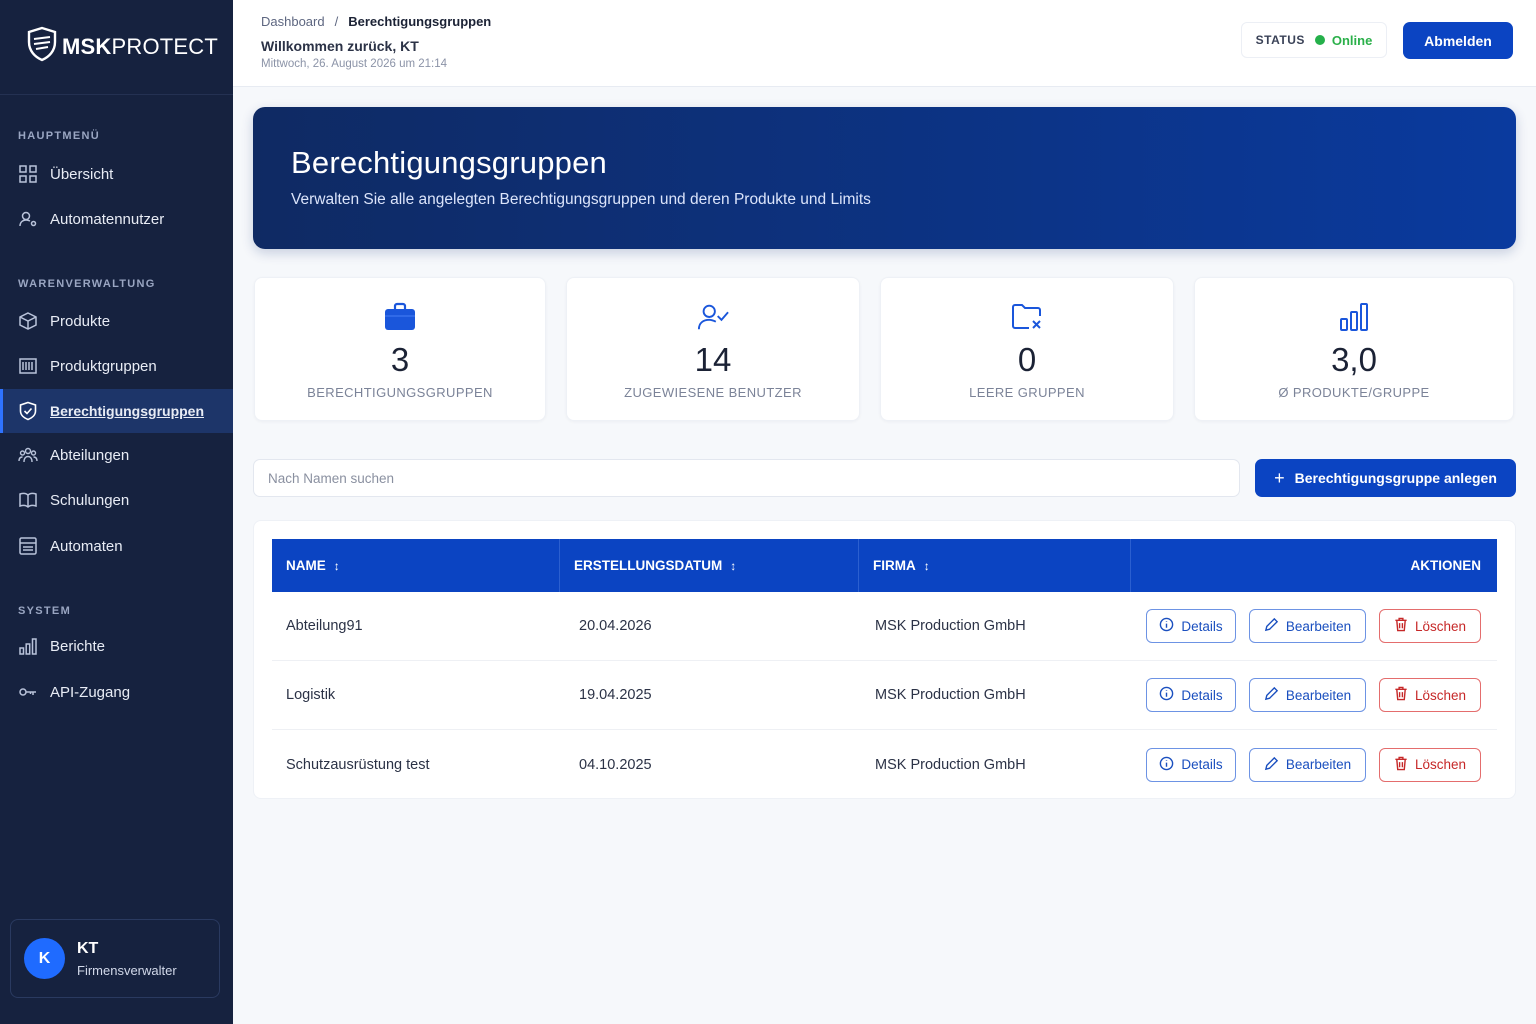 This screenshot has height=1024, width=1536. What do you see at coordinates (28, 366) in the screenshot?
I see `barcode-icon` at bounding box center [28, 366].